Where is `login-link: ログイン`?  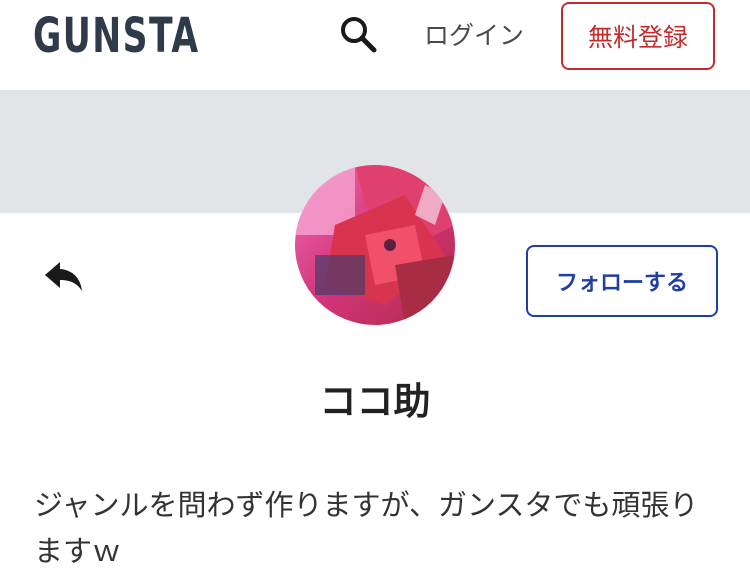
login-link: ログイン is located at coordinates (474, 36).